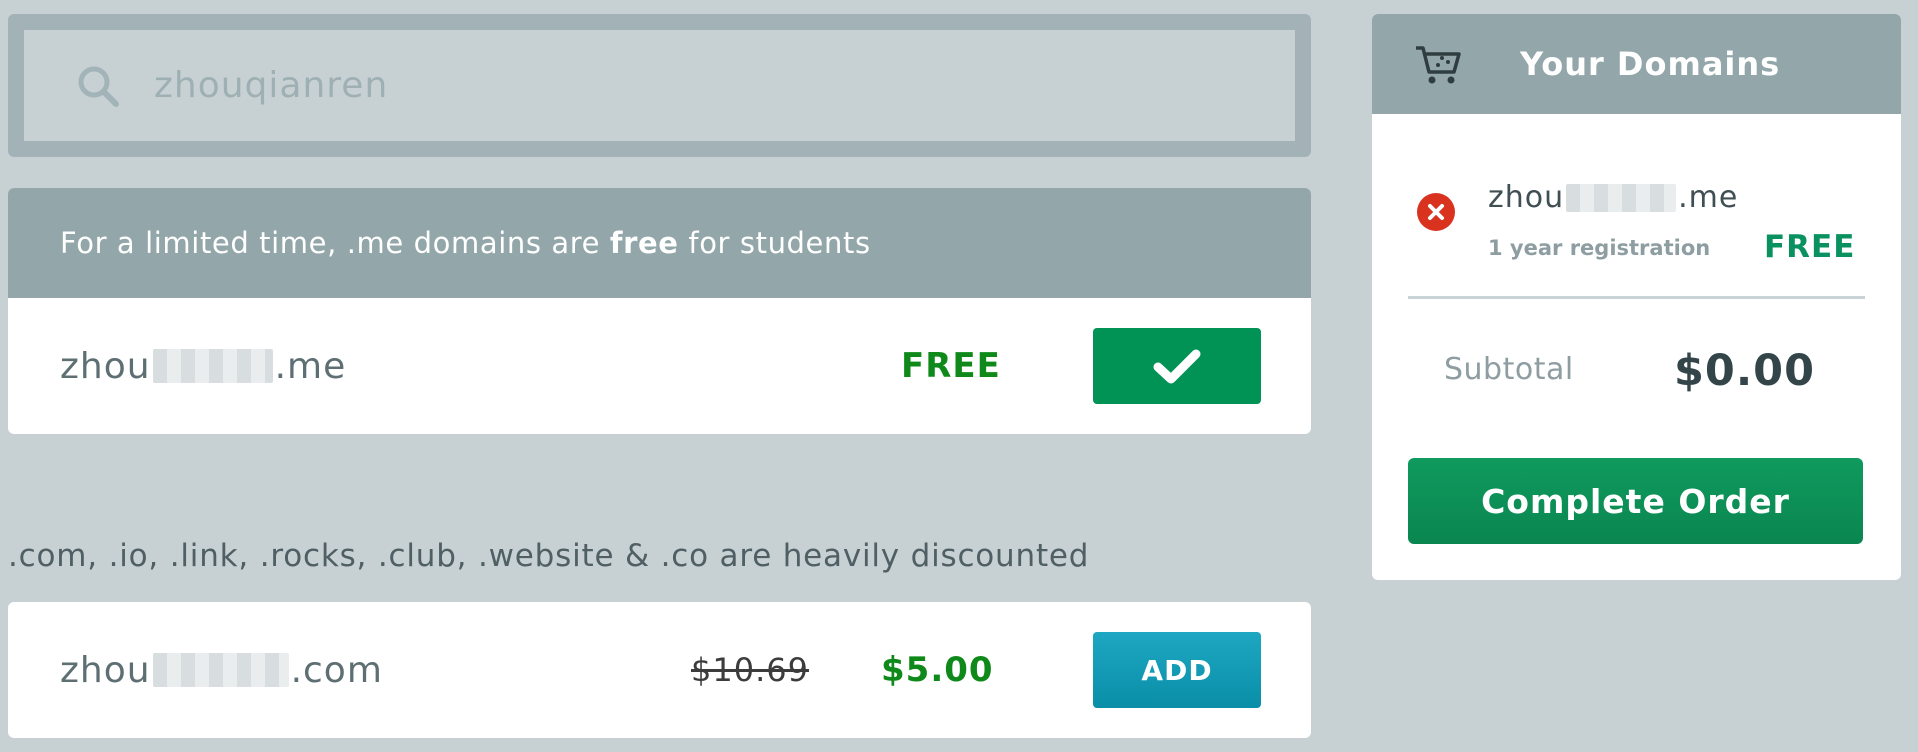 This screenshot has width=1918, height=752. I want to click on cart-title: Your Domains, so click(1650, 64).